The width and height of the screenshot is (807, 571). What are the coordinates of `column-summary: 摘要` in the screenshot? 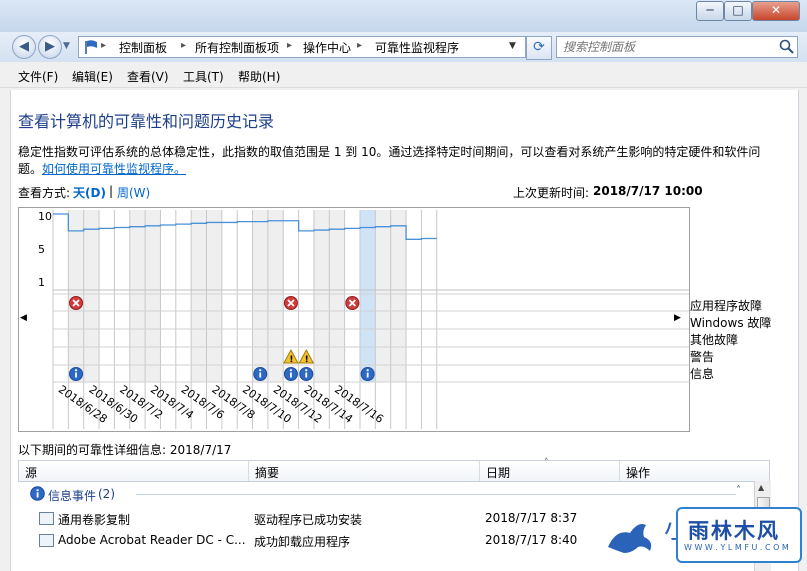 It's located at (267, 472).